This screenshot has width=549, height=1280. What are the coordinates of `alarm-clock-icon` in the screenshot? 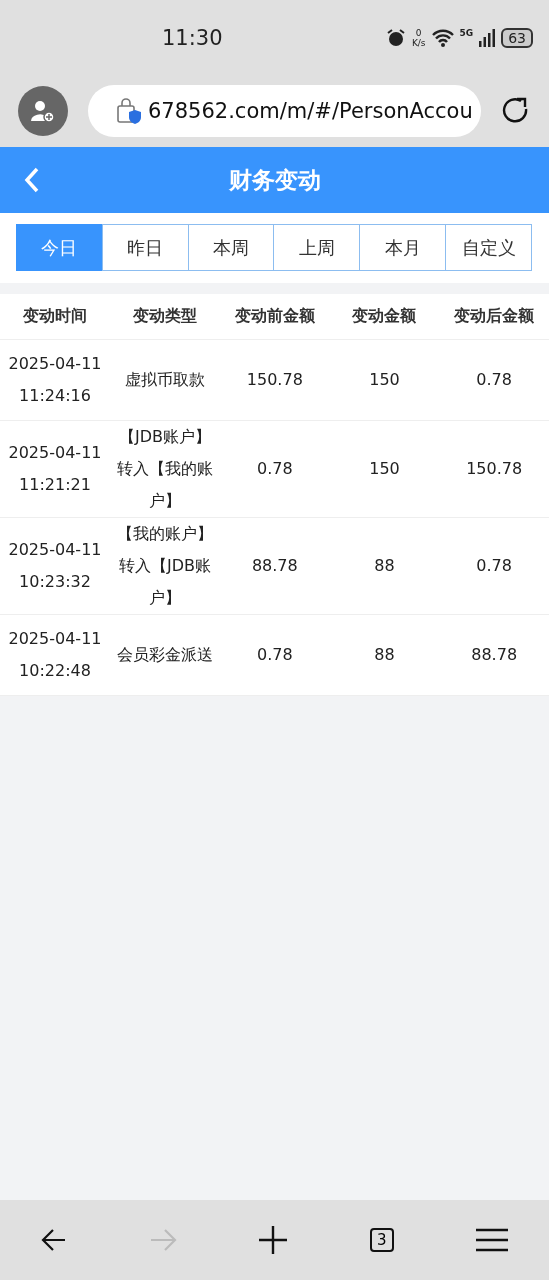 It's located at (395, 37).